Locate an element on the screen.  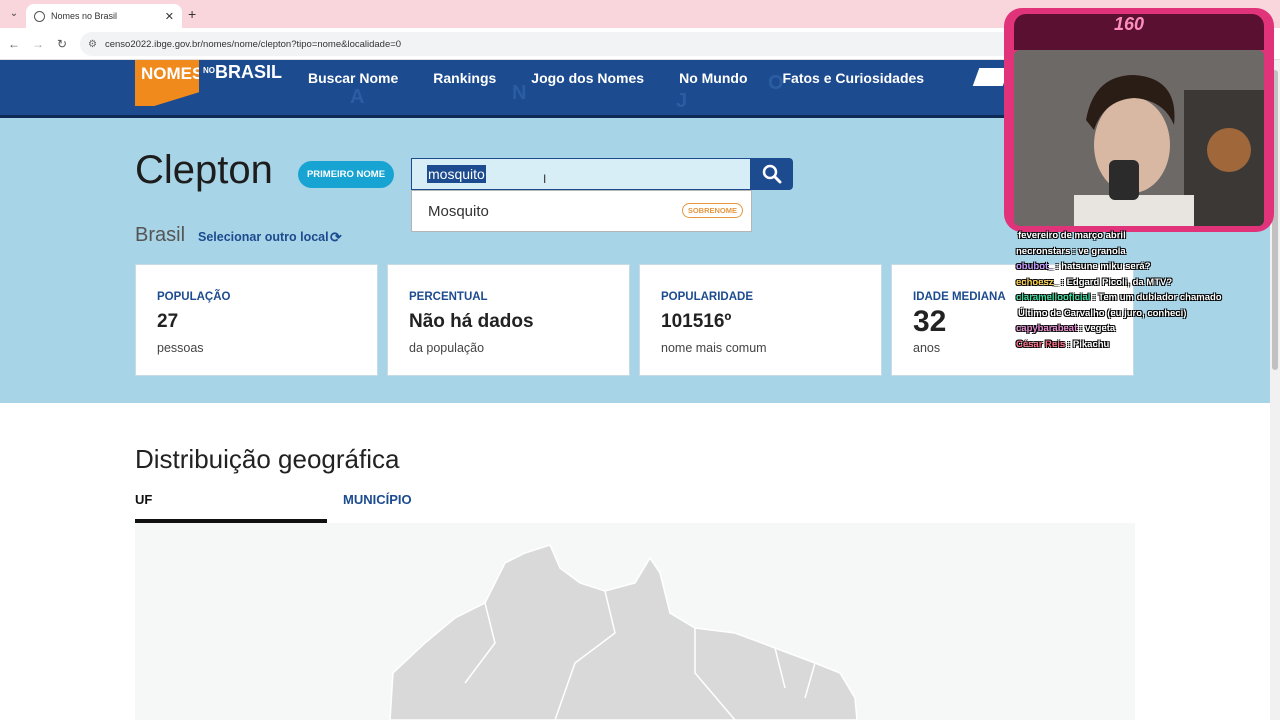
chat-text: : Pikachu is located at coordinates (1088, 344).